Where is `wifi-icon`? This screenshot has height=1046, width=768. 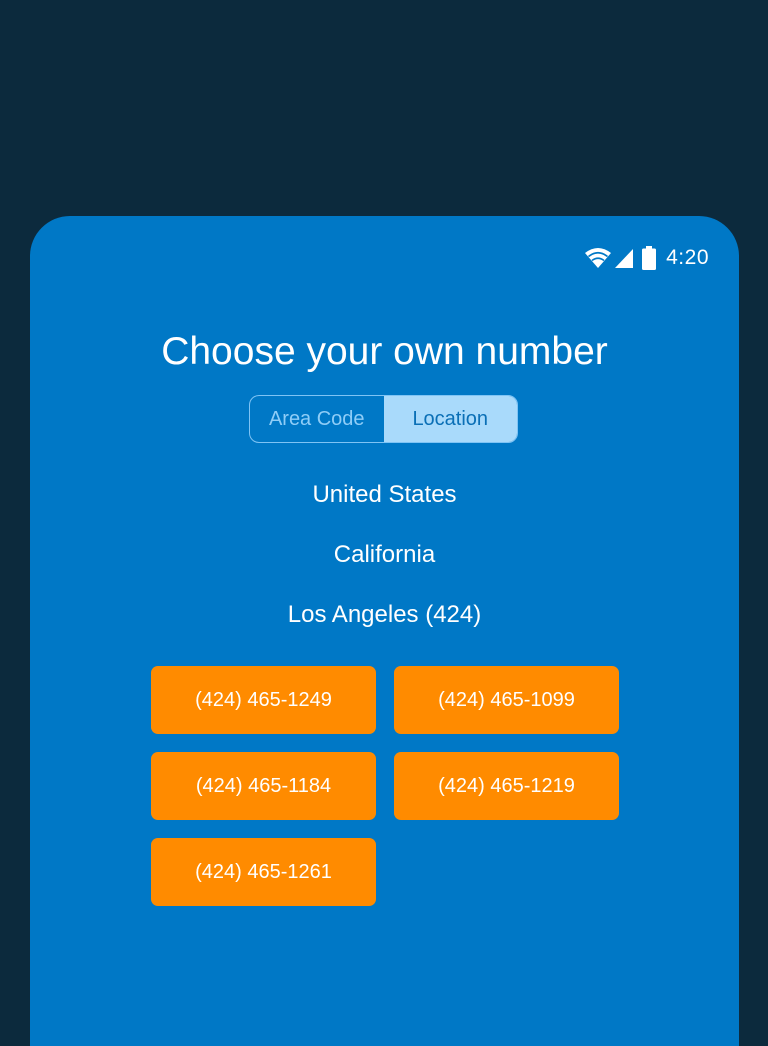
wifi-icon is located at coordinates (598, 258).